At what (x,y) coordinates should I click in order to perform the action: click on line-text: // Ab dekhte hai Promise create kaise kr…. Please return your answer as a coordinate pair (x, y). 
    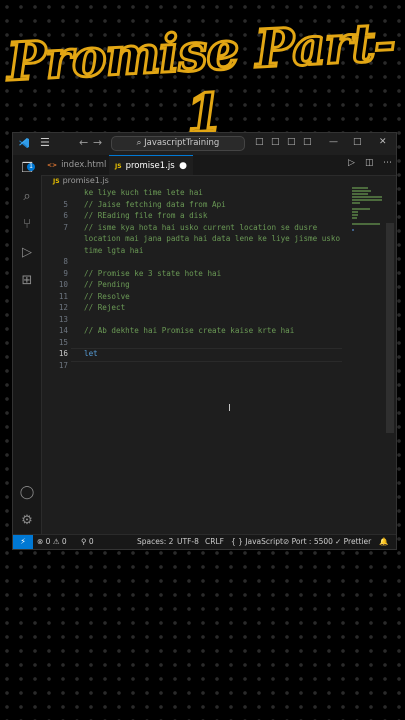
    Looking at the image, I should click on (189, 330).